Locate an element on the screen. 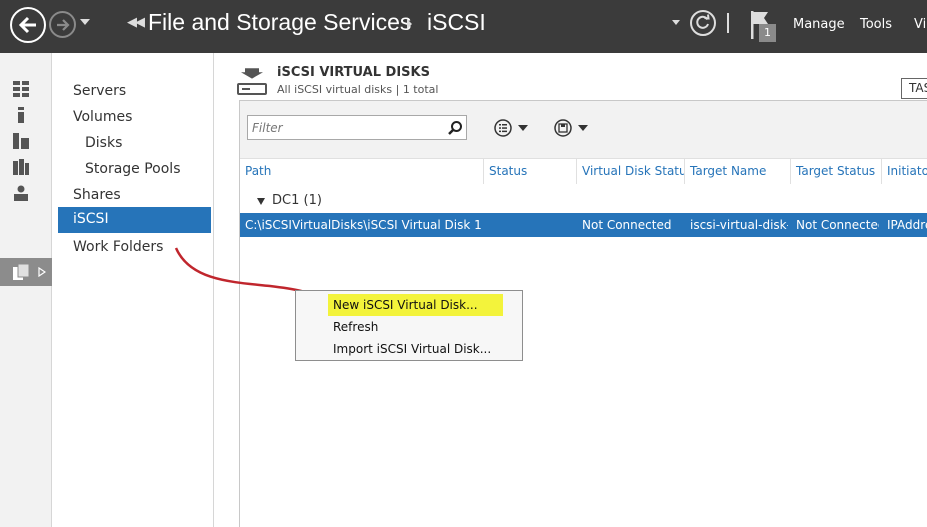 Image resolution: width=927 pixels, height=527 pixels. column-header-initiator-id: Initiator ID is located at coordinates (904, 171).